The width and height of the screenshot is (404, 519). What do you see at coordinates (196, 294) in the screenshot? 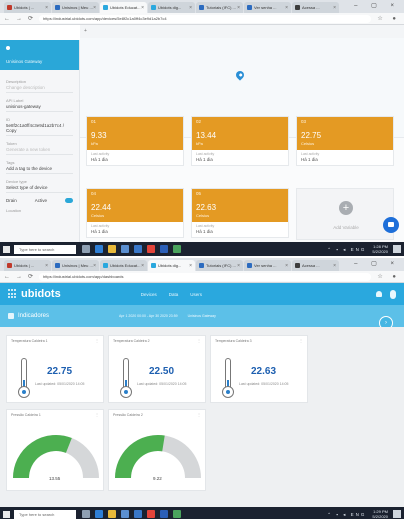
I see `nav-users: Users` at bounding box center [196, 294].